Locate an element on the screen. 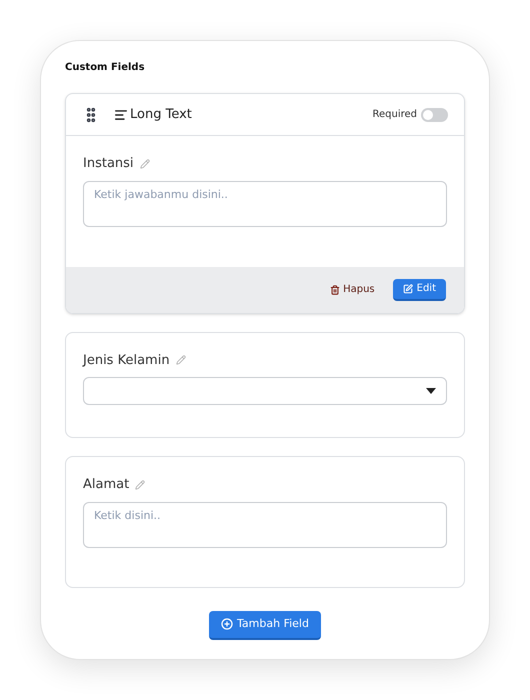  plus-circle-icon is located at coordinates (227, 624).